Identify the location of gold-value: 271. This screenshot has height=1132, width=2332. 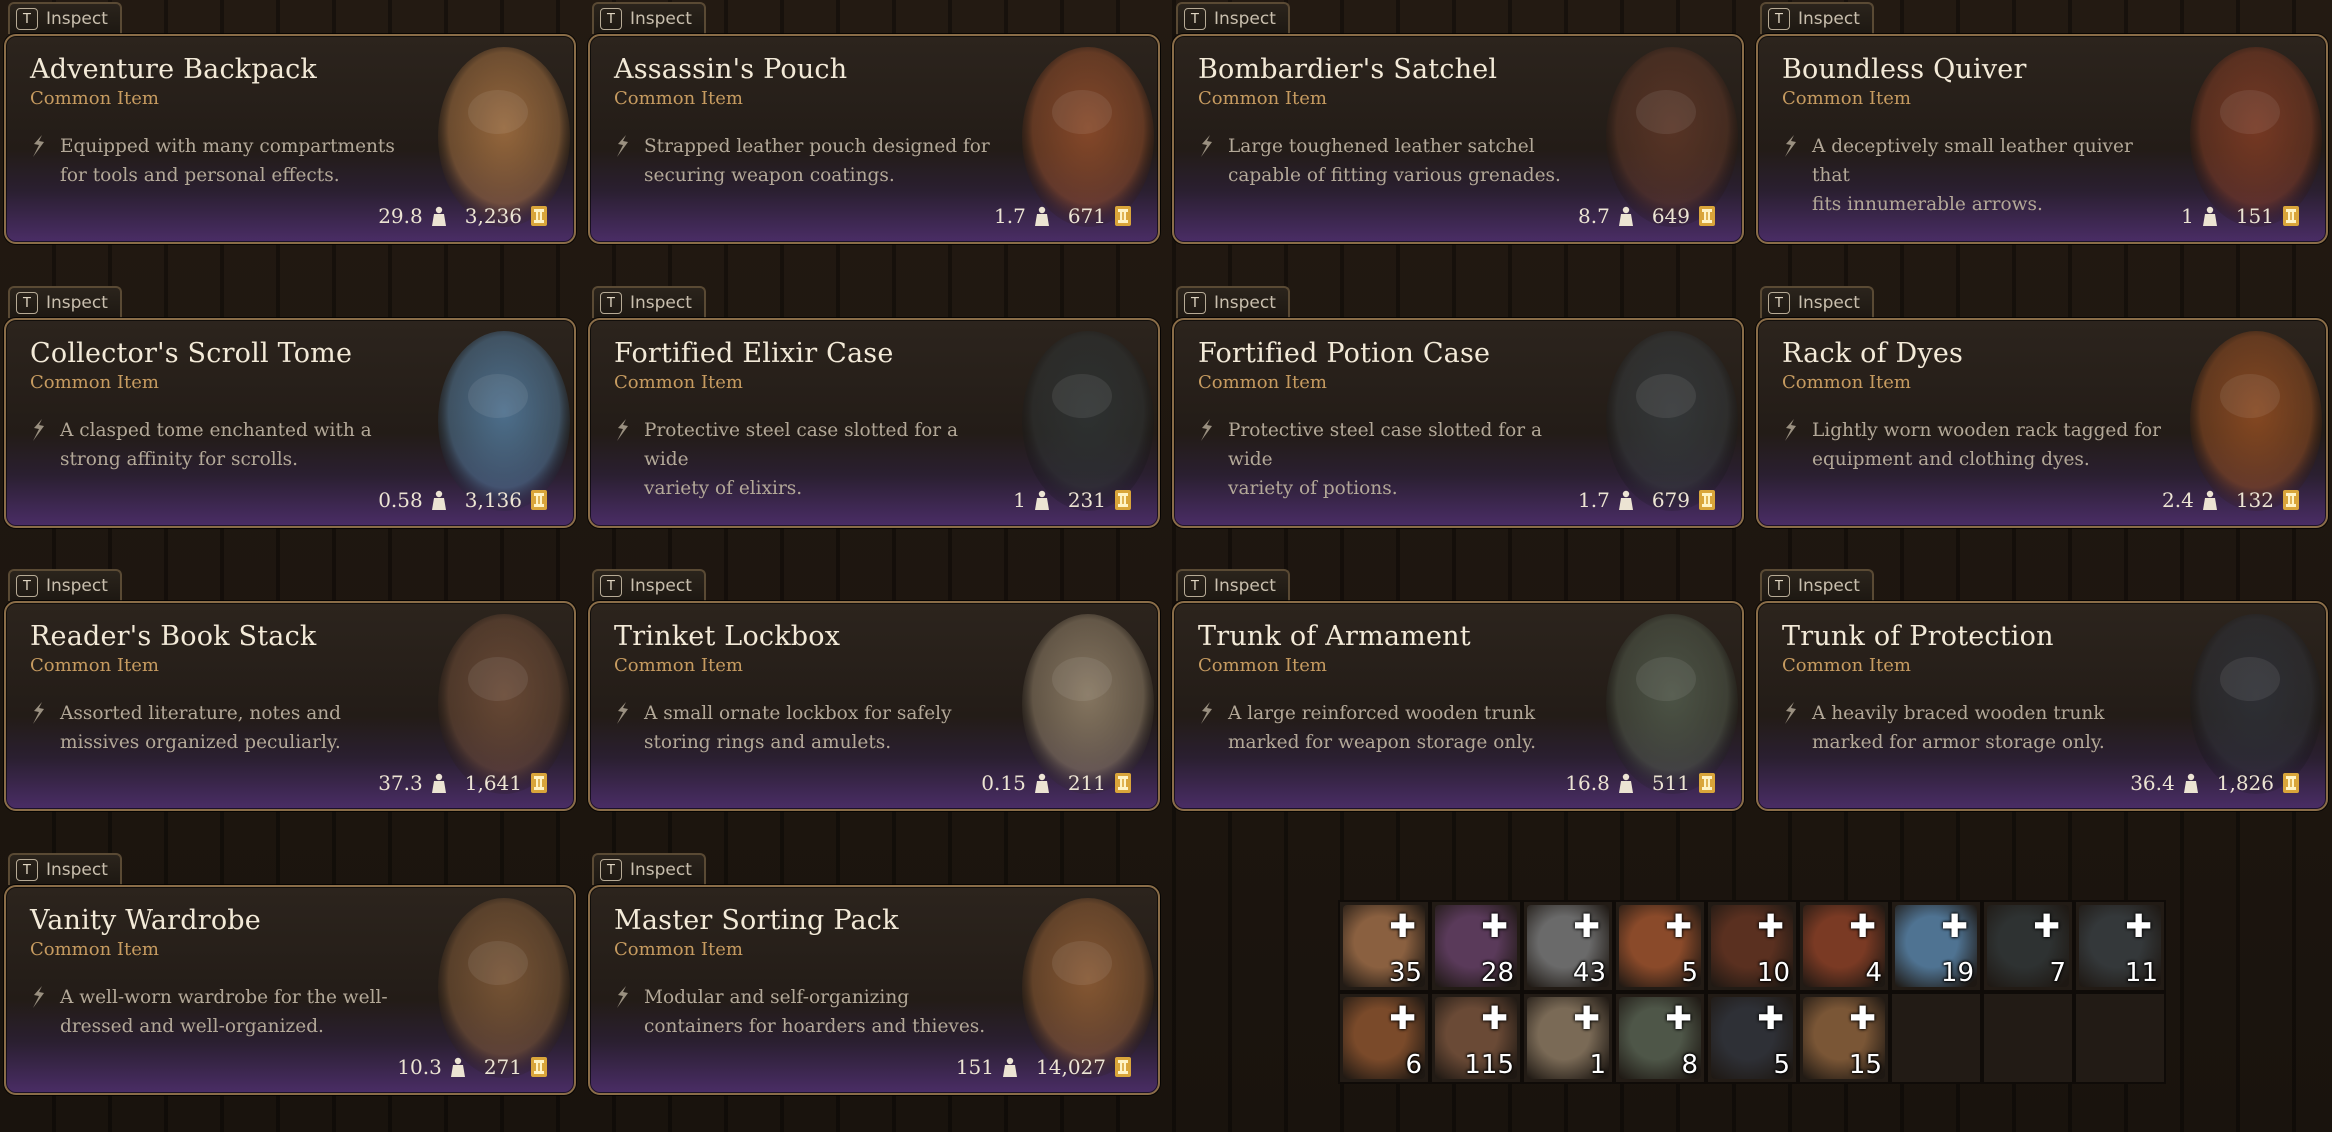
(502, 1067).